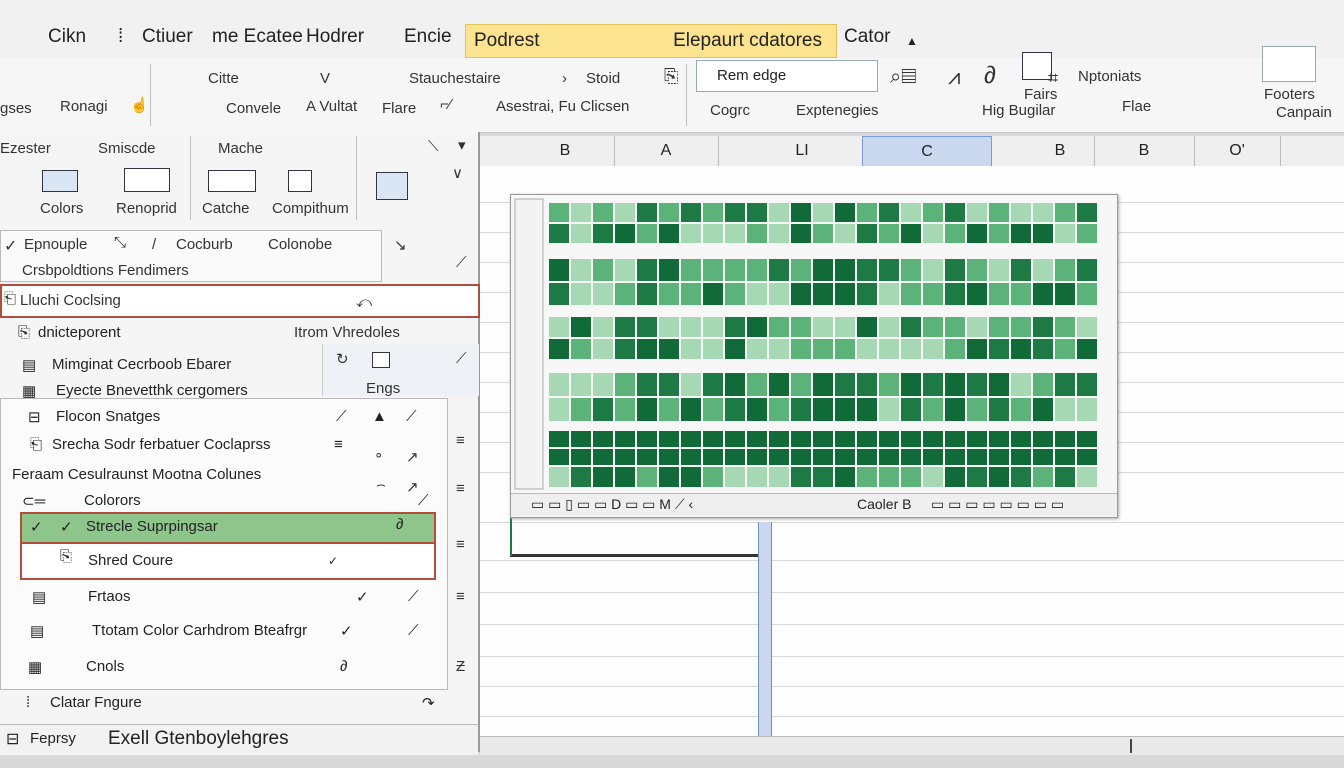 This screenshot has width=1344, height=768. Describe the element at coordinates (399, 108) in the screenshot. I see `ribbon-flare: Flare` at that location.